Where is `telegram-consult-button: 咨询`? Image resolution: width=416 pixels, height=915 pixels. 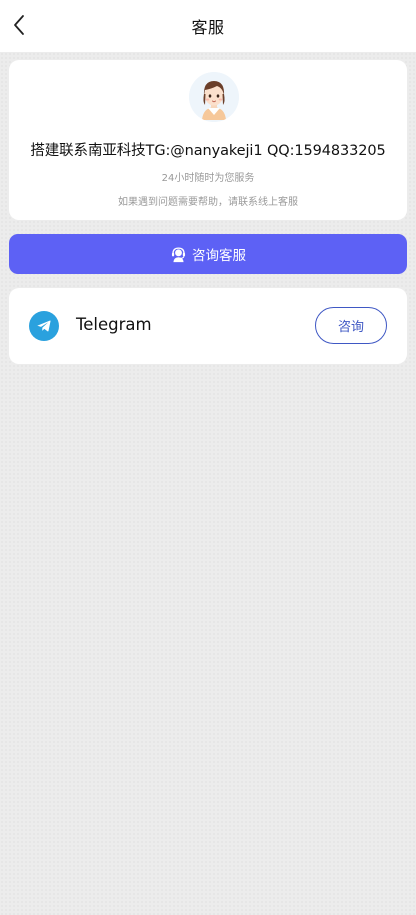 telegram-consult-button: 咨询 is located at coordinates (351, 325).